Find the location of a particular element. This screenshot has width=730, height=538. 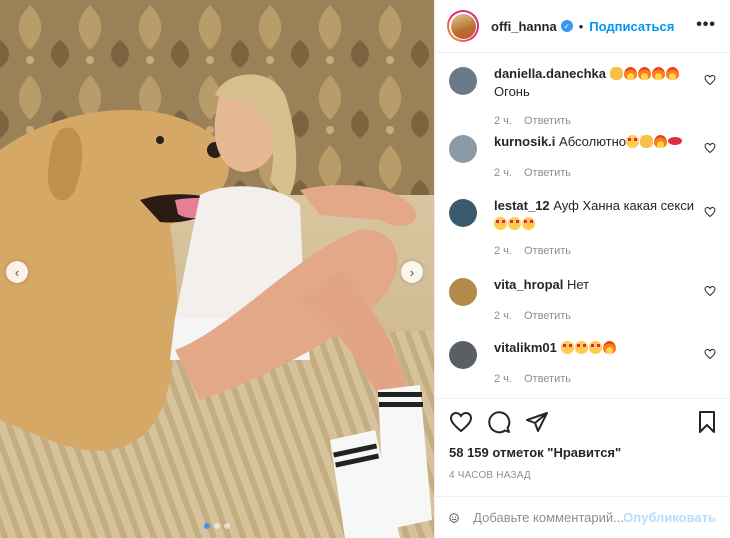

author-avatar is located at coordinates (463, 26).